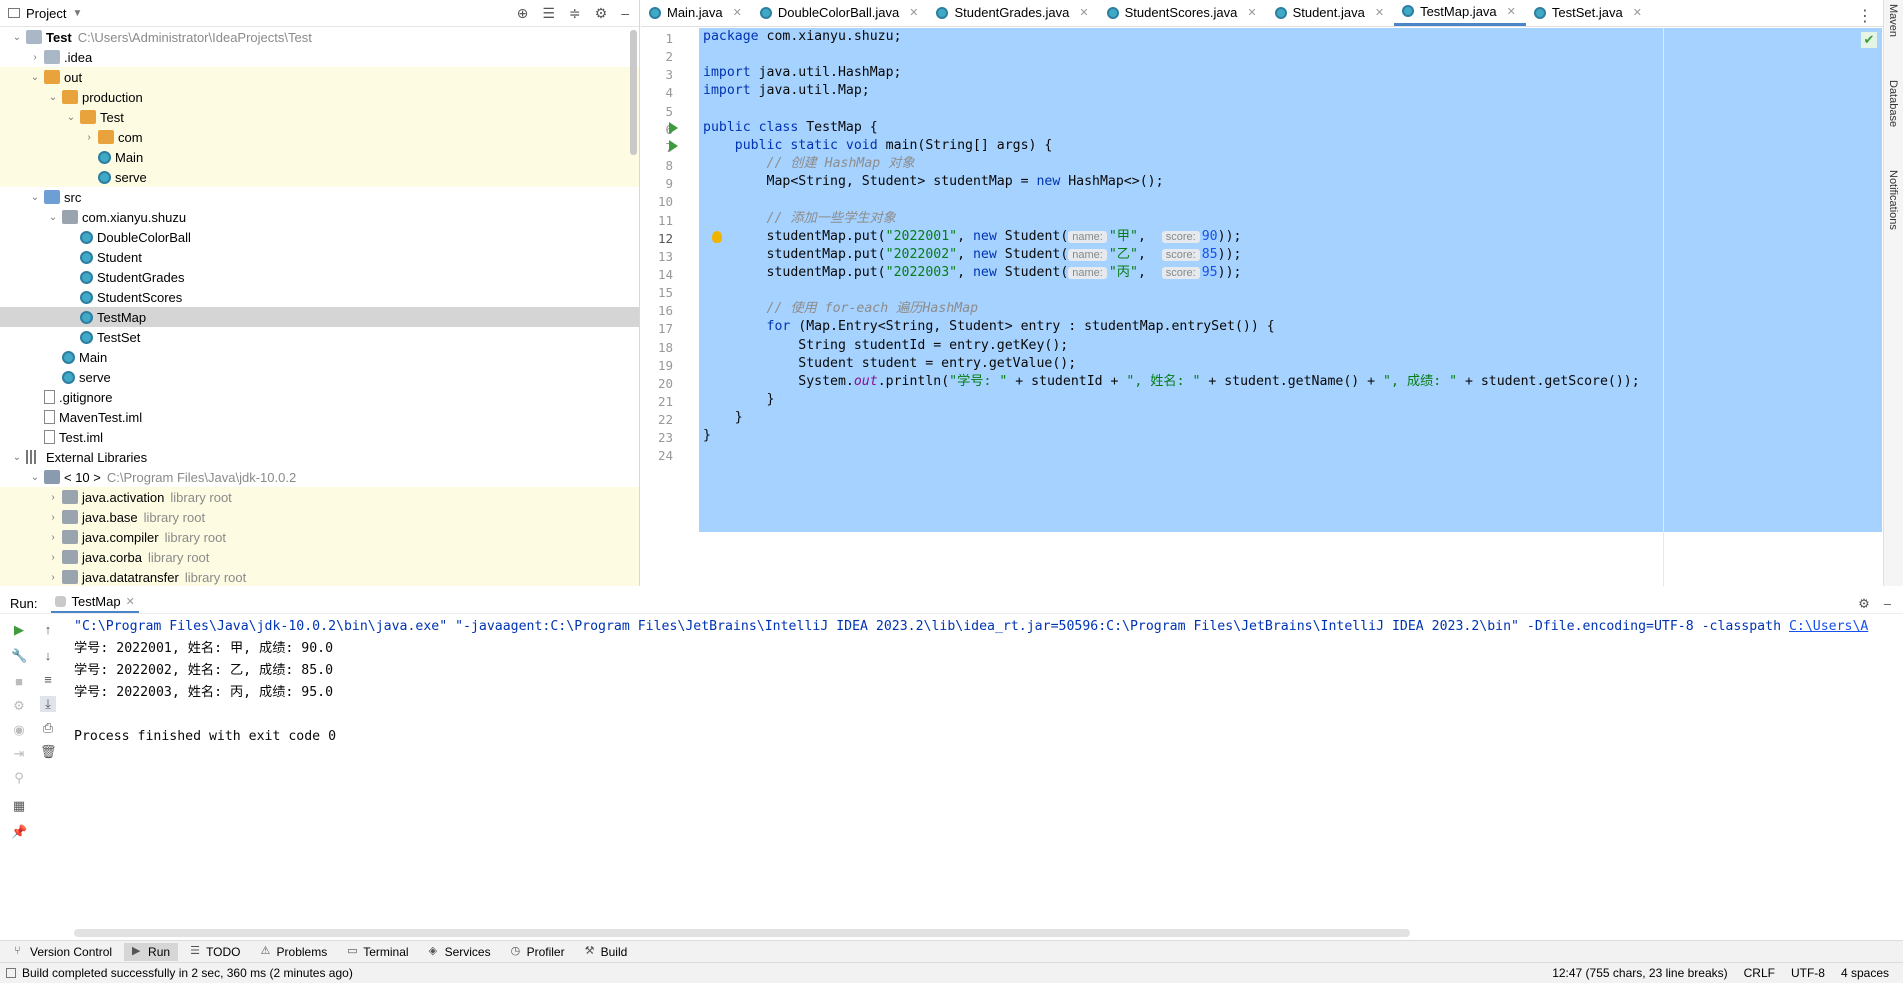 The image size is (1903, 983). What do you see at coordinates (742, 933) in the screenshot?
I see `console-horizontal-scrollbar` at bounding box center [742, 933].